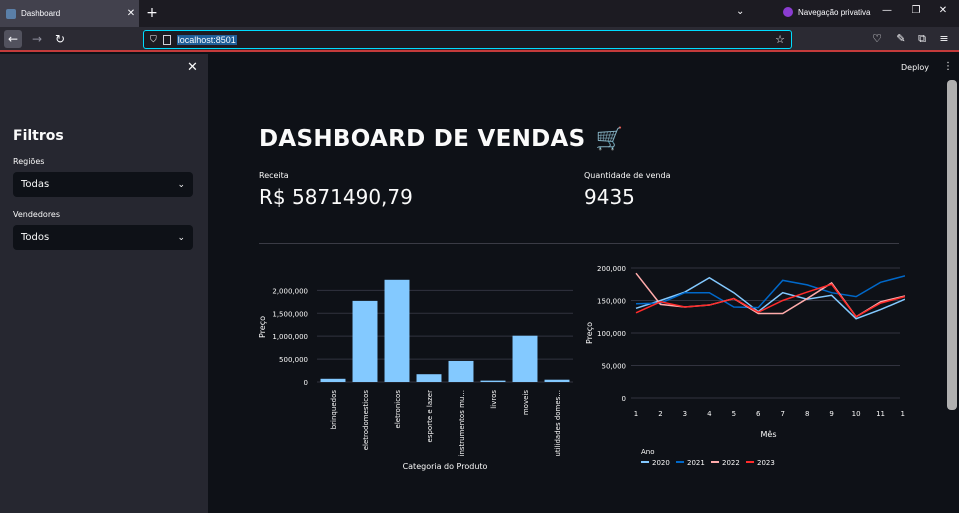 This screenshot has height=513, width=959. I want to click on filter-label-regioes: Regiões, so click(29, 161).